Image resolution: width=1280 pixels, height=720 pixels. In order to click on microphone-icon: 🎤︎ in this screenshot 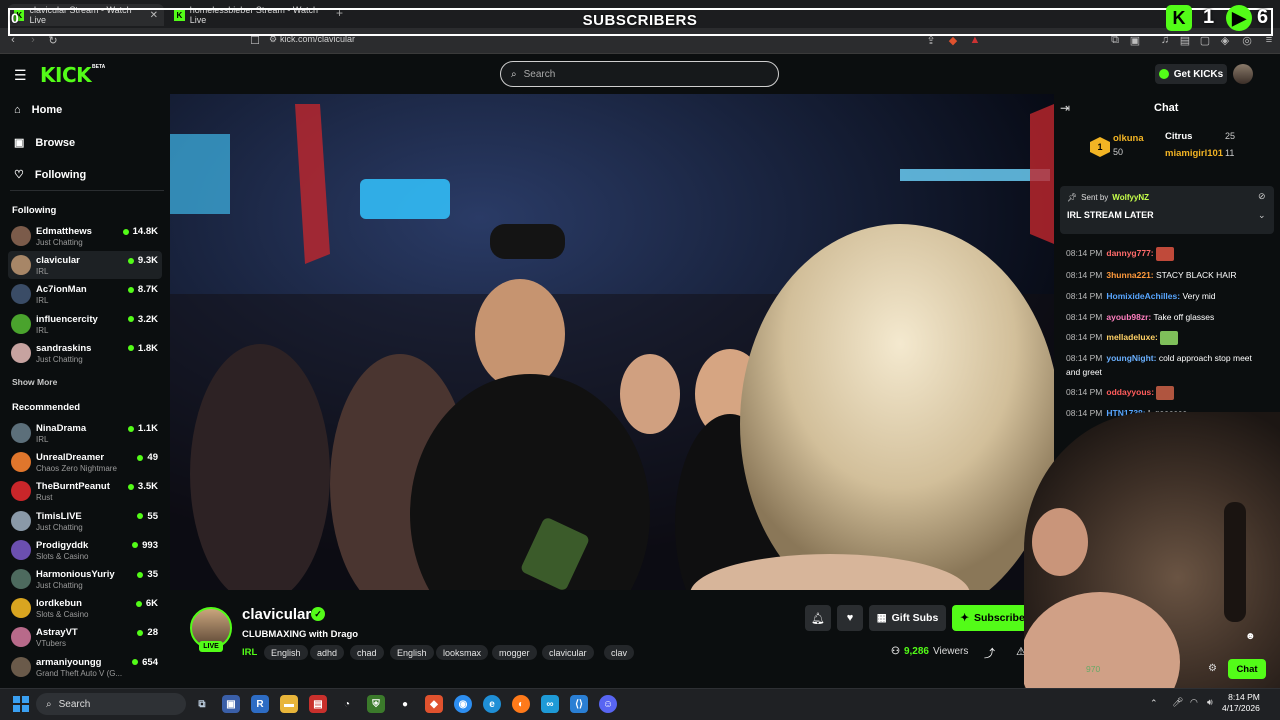, I will do `click(1177, 702)`.